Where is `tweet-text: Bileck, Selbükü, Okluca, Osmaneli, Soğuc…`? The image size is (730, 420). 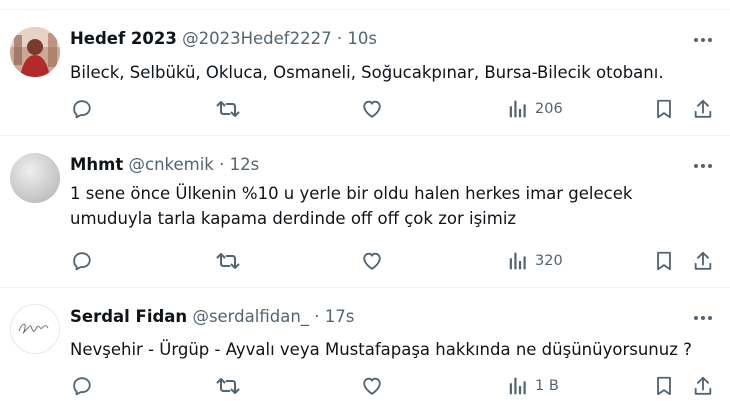
tweet-text: Bileck, Selbükü, Okluca, Osmaneli, Soğuc… is located at coordinates (390, 72).